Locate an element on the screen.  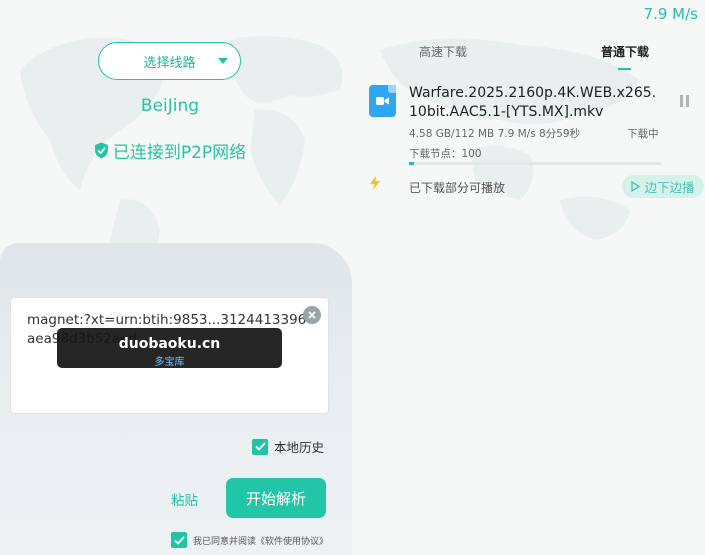
start-parse-button: 开始解析 is located at coordinates (276, 498).